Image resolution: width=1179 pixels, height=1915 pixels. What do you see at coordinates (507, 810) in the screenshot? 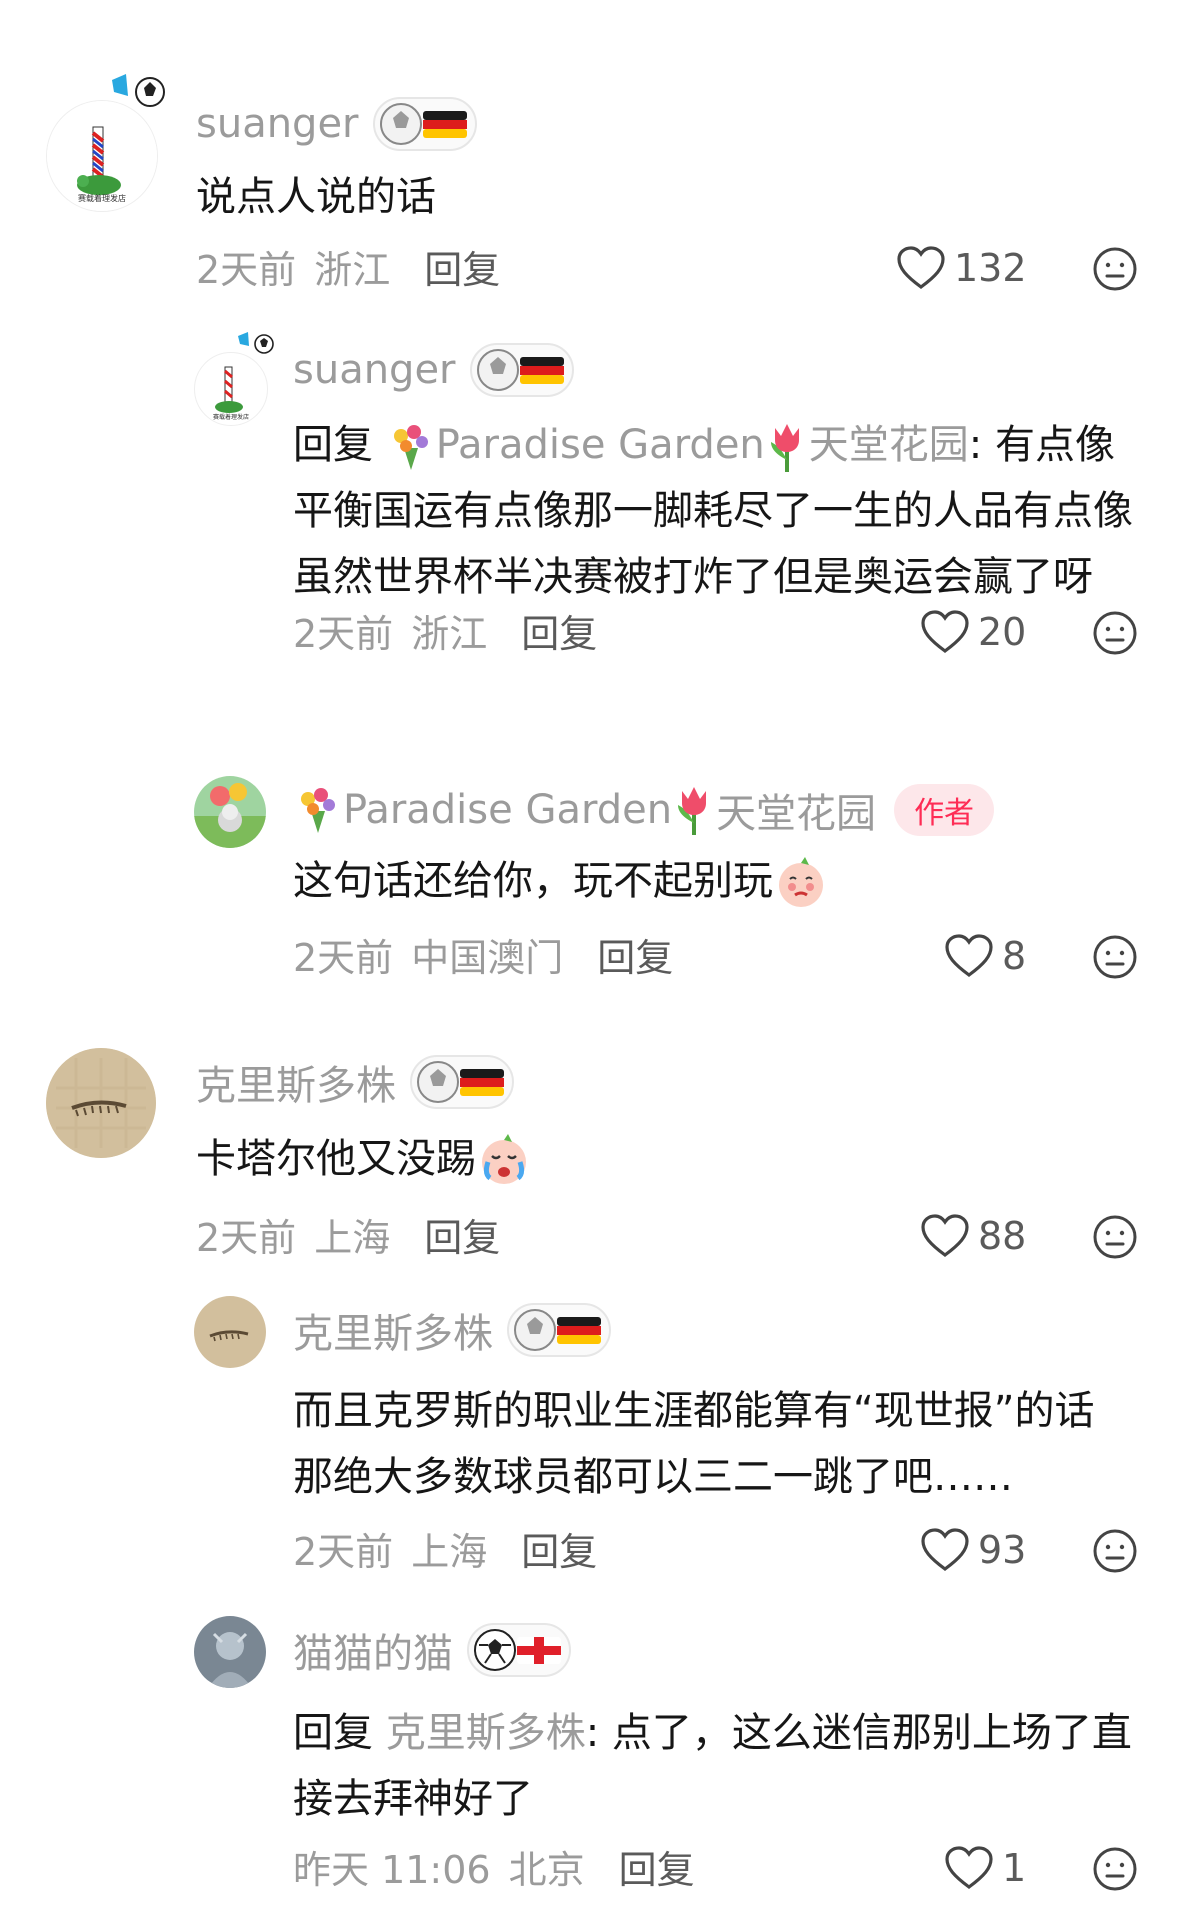
I see `username: Paradise Garden` at bounding box center [507, 810].